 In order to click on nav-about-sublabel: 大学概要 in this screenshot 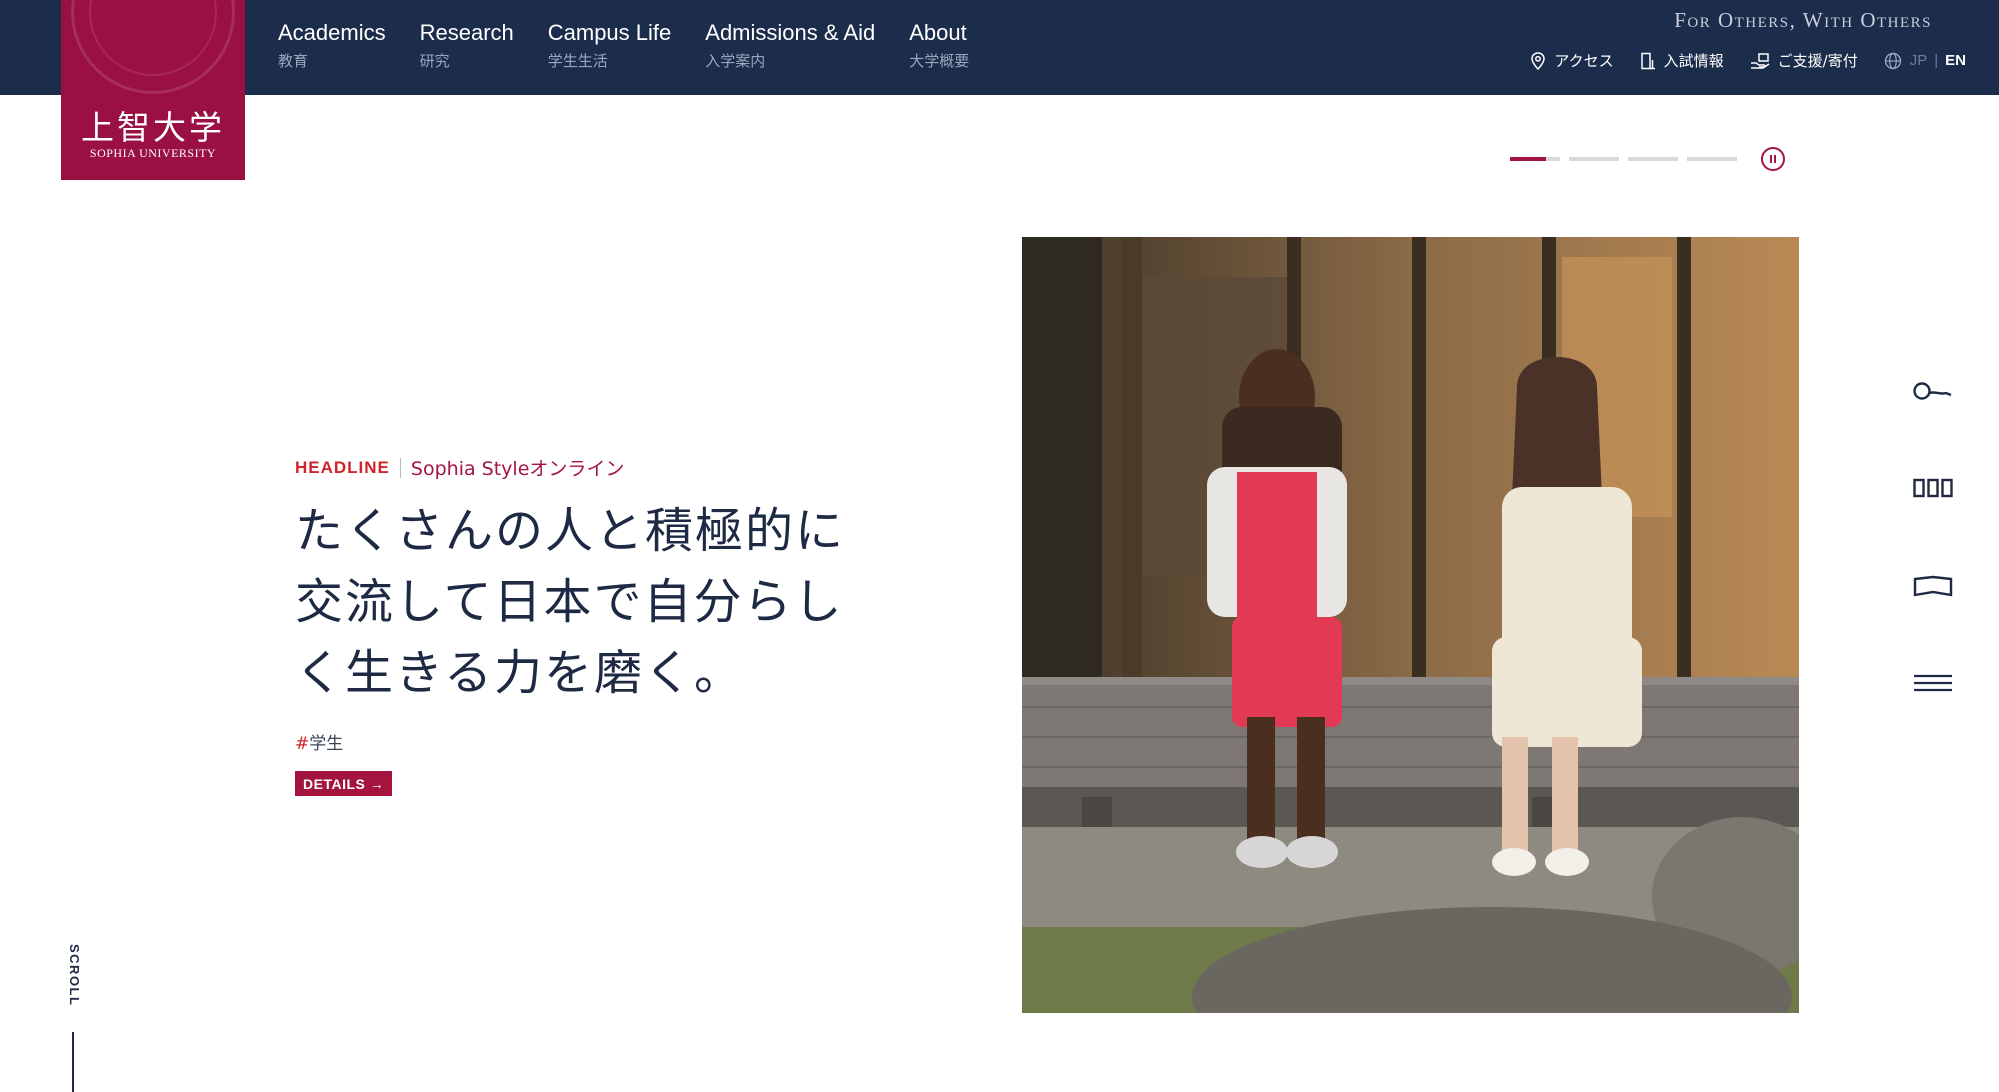, I will do `click(939, 61)`.